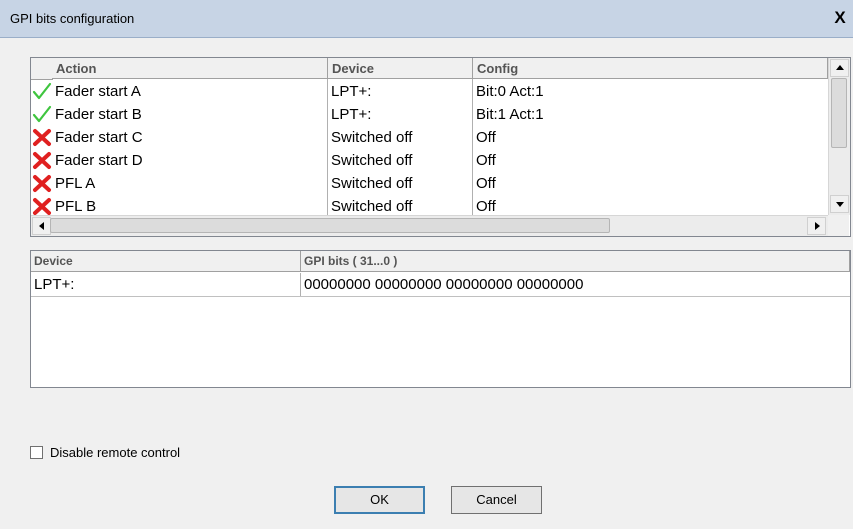 The height and width of the screenshot is (529, 853). I want to click on action-cell: Fader start B, so click(98, 114).